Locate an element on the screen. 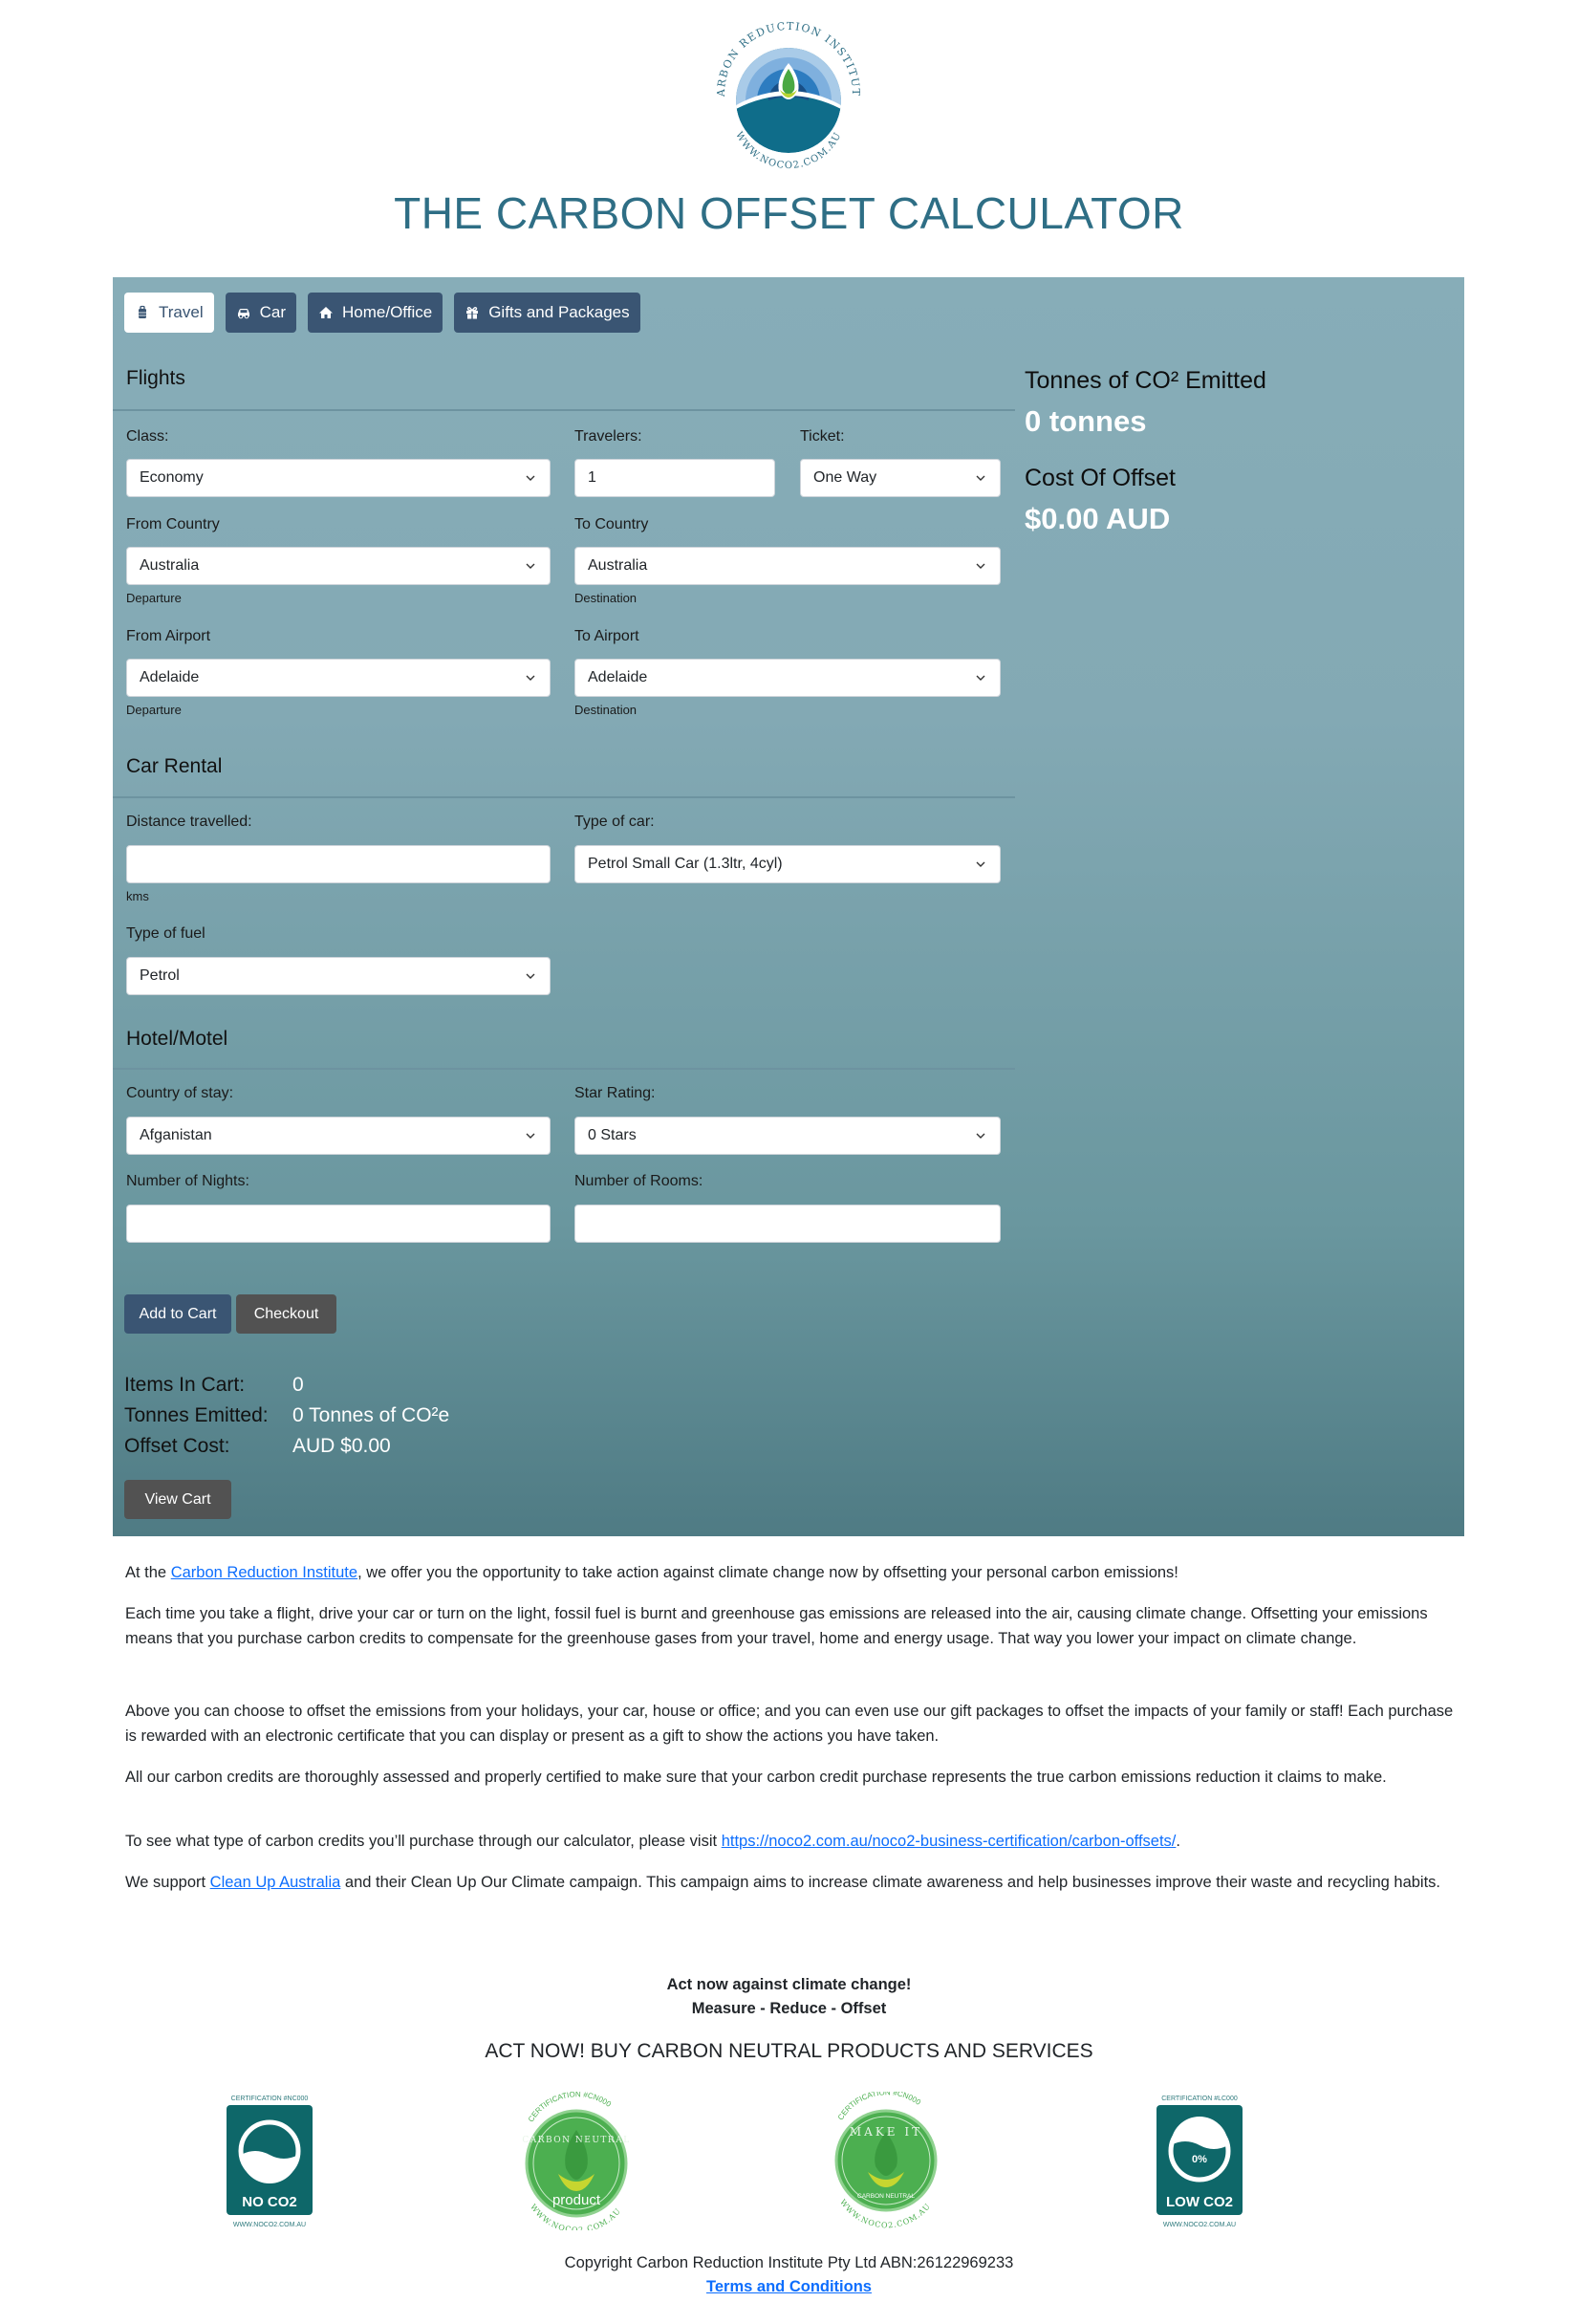 Image resolution: width=1578 pixels, height=2324 pixels. checkout-button: Checkout is located at coordinates (286, 1314).